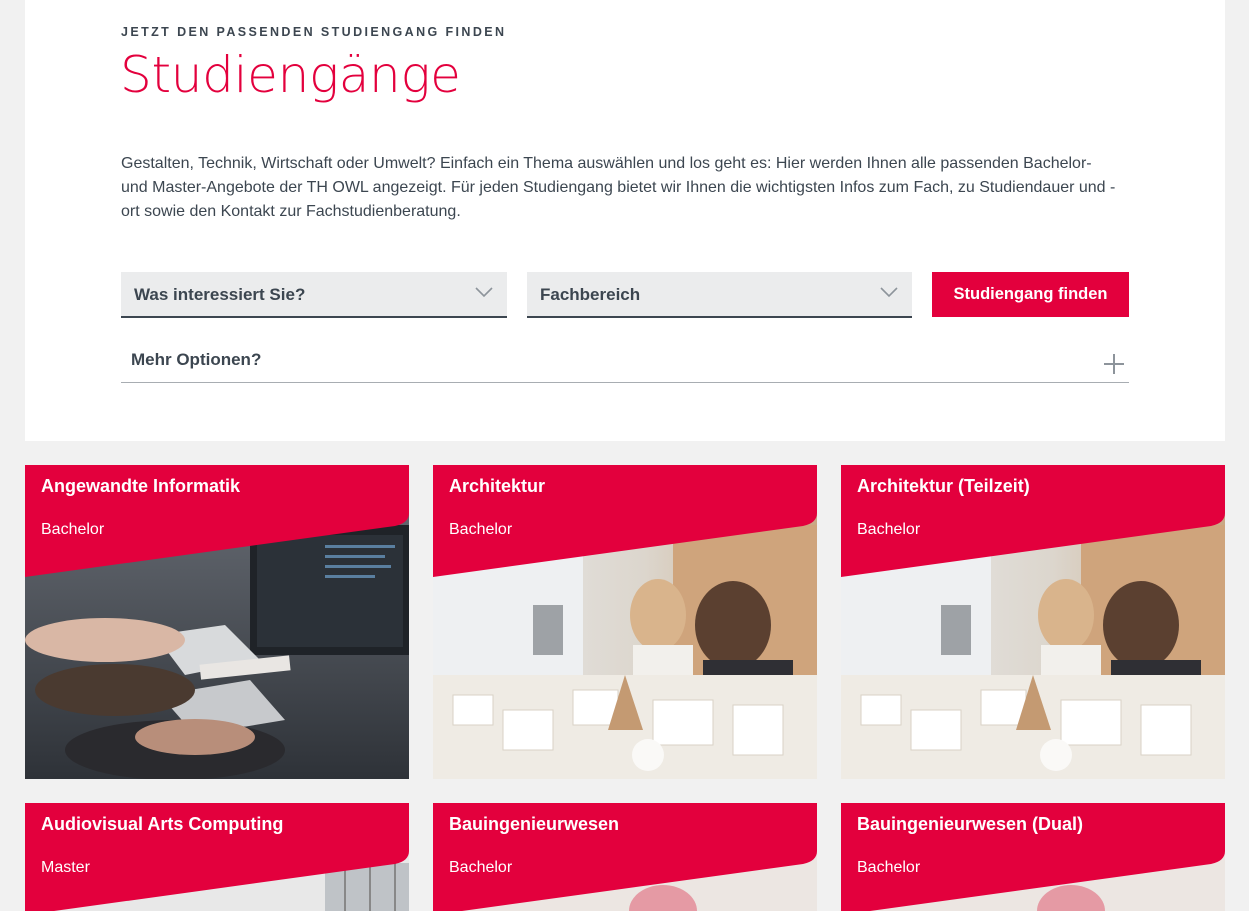 The height and width of the screenshot is (911, 1249). I want to click on course-card-architektur-teilzeit: Architektur (Teilzeit) Bachelor, so click(1033, 622).